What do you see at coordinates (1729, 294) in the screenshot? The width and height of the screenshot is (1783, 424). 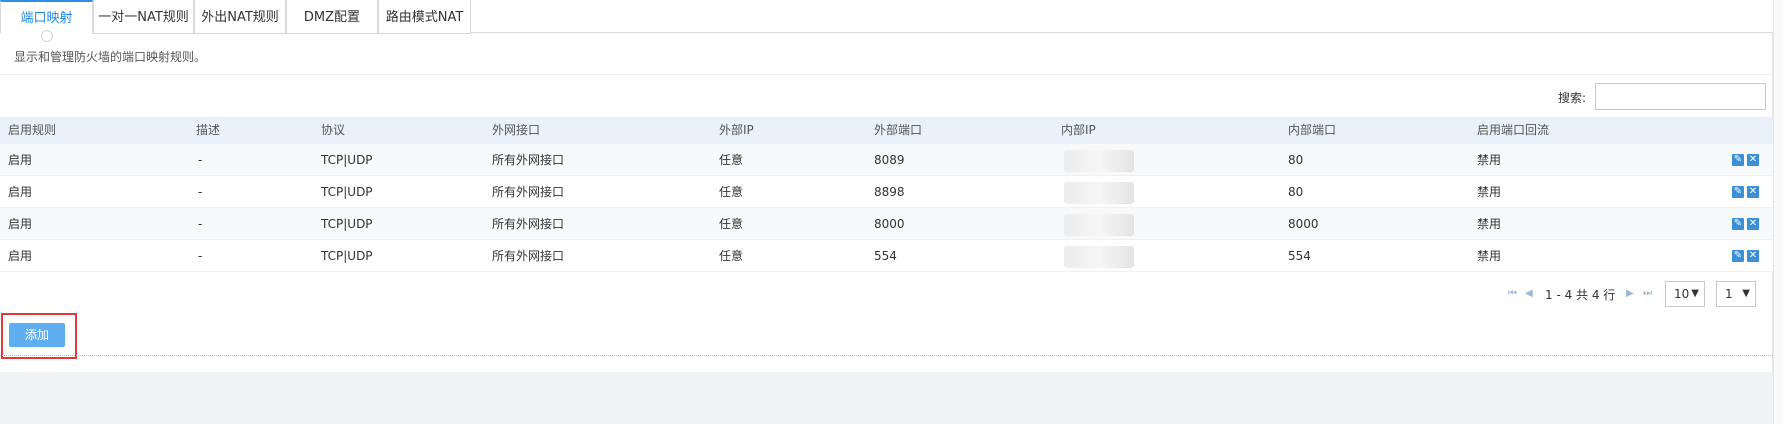 I see `page-number-value: 1` at bounding box center [1729, 294].